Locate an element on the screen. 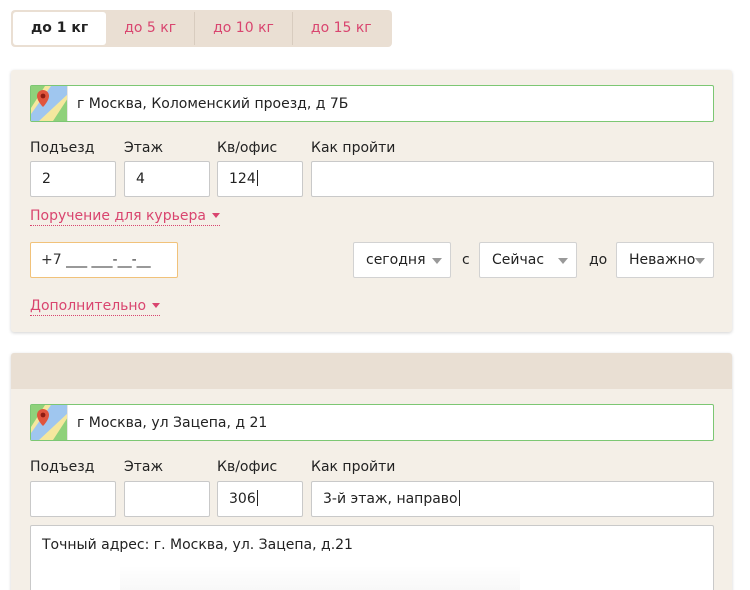  floor-input-1: 4 is located at coordinates (167, 179).